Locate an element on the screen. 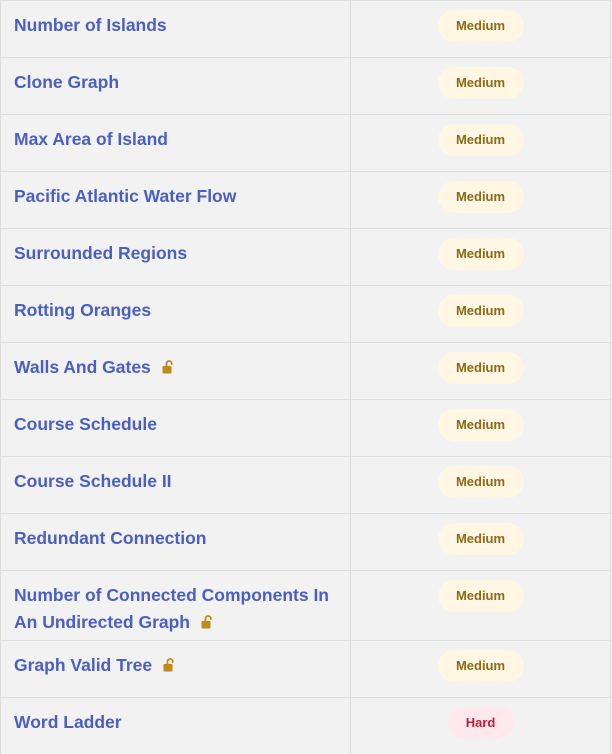 Image resolution: width=612 pixels, height=754 pixels. problem-link: Max Area of Island is located at coordinates (91, 139).